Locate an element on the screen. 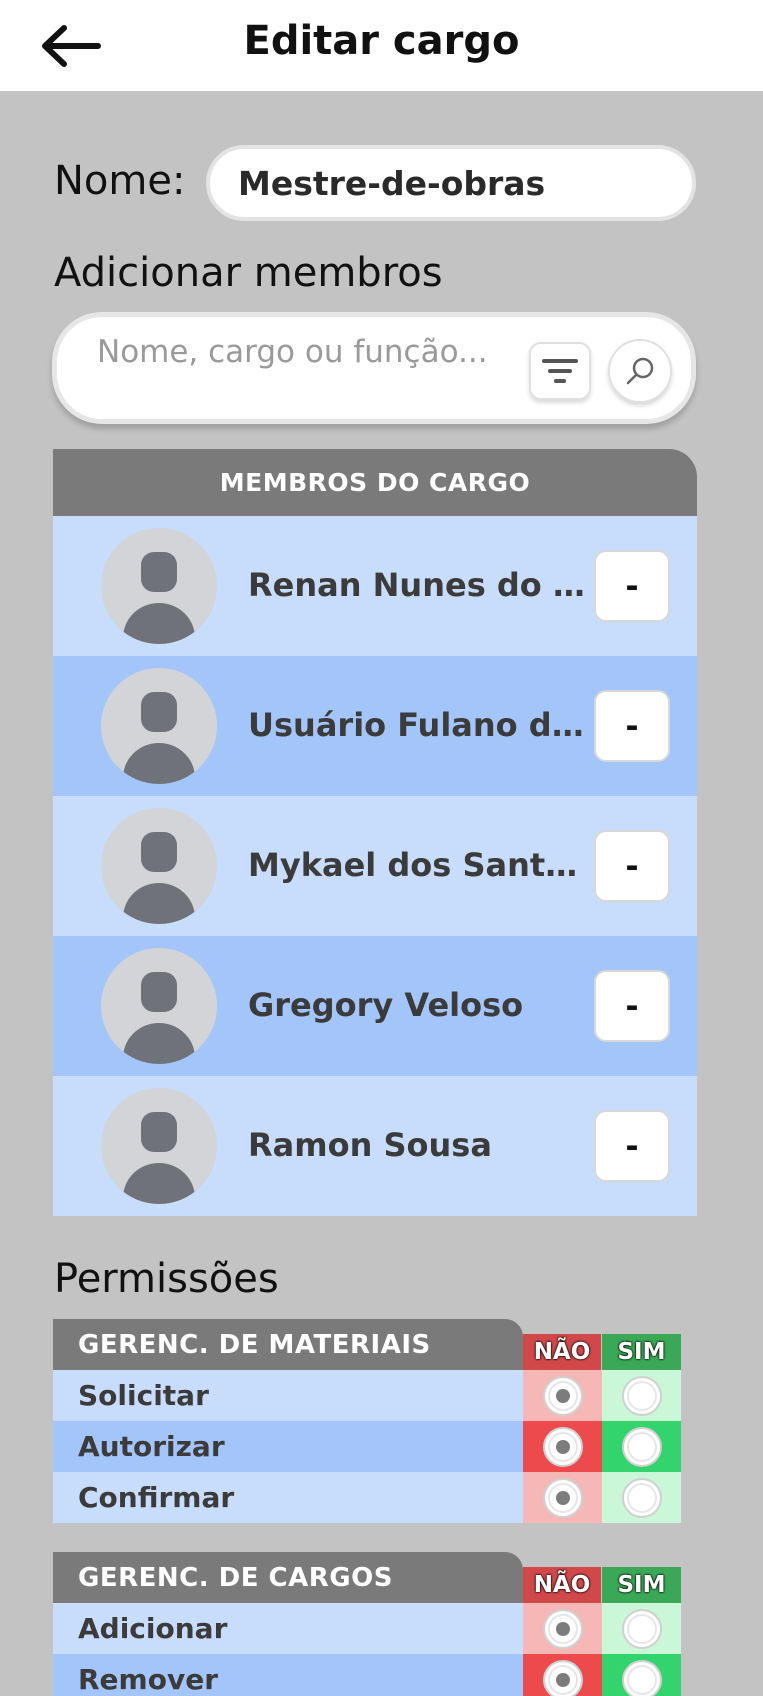  member-row: Gregory Veloso - is located at coordinates (375, 1006).